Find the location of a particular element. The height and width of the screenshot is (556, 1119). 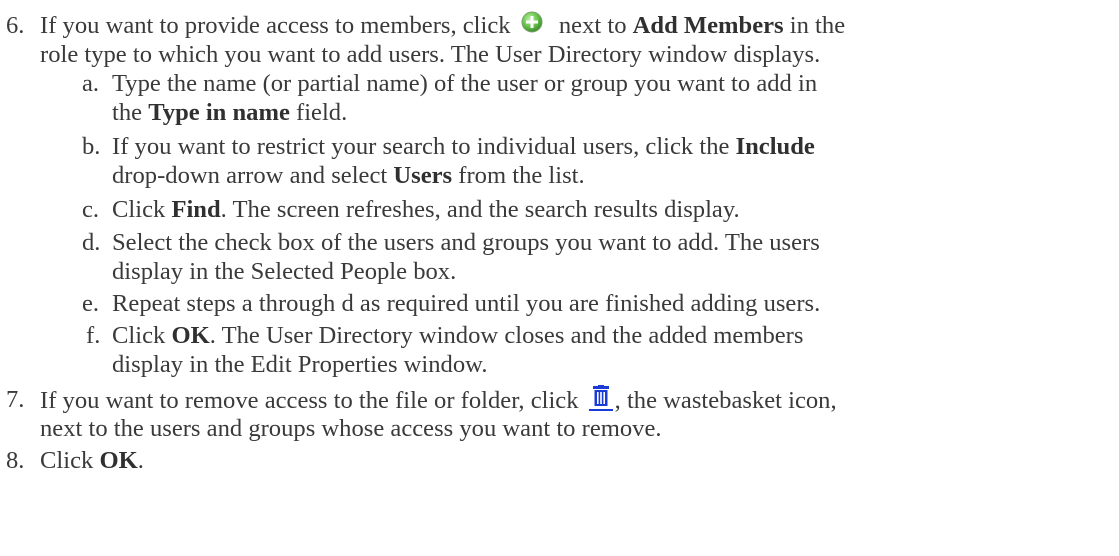

wastebasket-icon is located at coordinates (600, 398).